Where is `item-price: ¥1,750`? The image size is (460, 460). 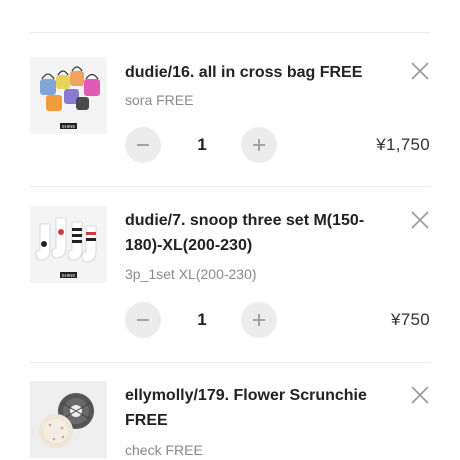
item-price: ¥1,750 is located at coordinates (403, 144).